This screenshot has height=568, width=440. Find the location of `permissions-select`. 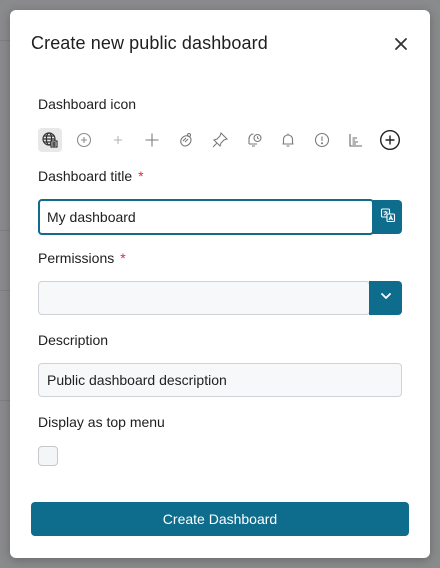

permissions-select is located at coordinates (204, 298).